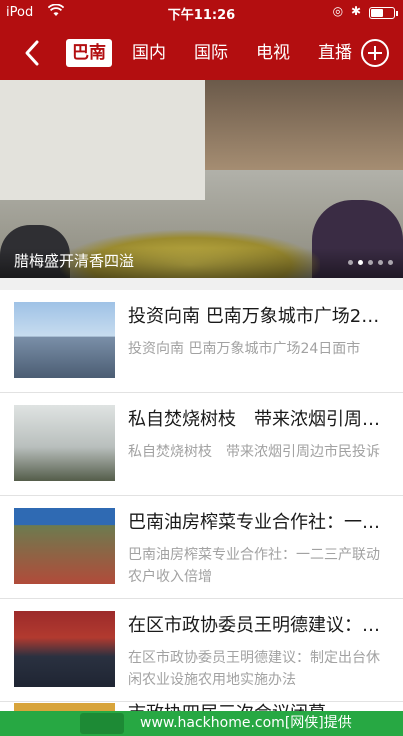  I want to click on news-title: 在区市政协委员王明德建议：制定出台休闲农业设施农用地实施办法, so click(259, 625).